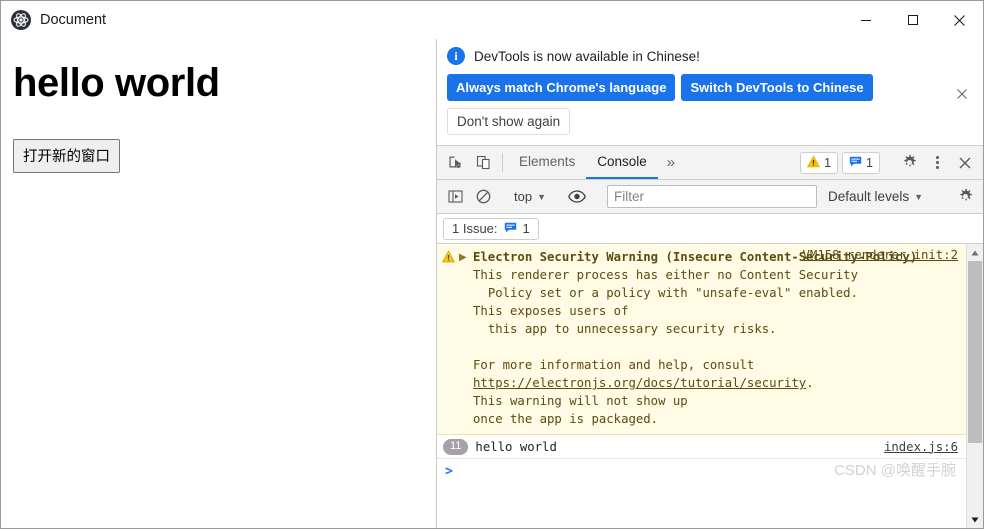 Image resolution: width=984 pixels, height=529 pixels. Describe the element at coordinates (510, 229) in the screenshot. I see `issue-speech-bubble-icon` at that location.